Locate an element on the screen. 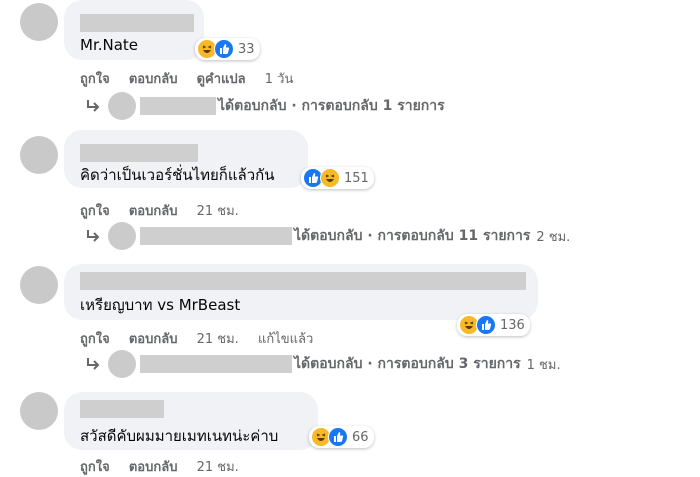 The image size is (700, 477). view-replies-row: ได้ตอบกลับ · การตอบกลับ 1 รายการ is located at coordinates (264, 106).